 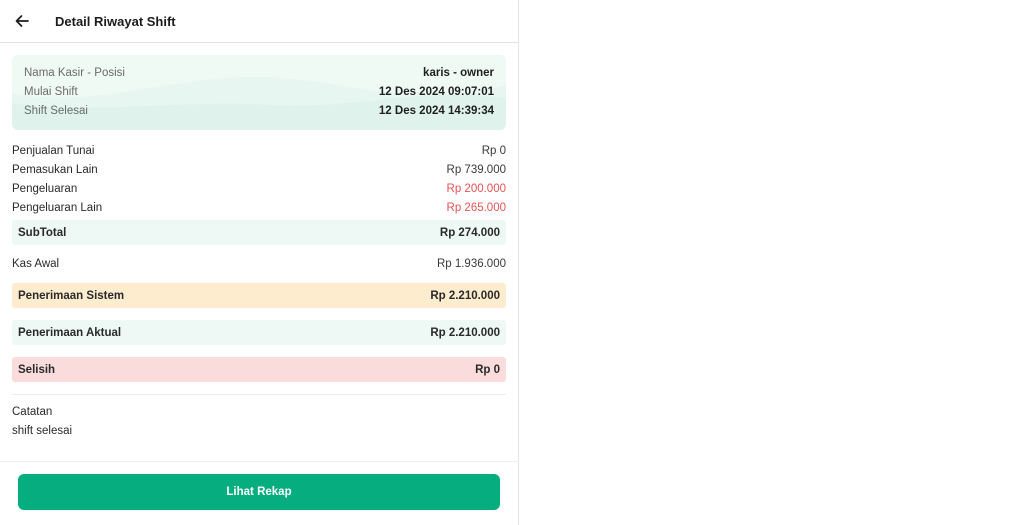 What do you see at coordinates (259, 394) in the screenshot?
I see `notes-divider` at bounding box center [259, 394].